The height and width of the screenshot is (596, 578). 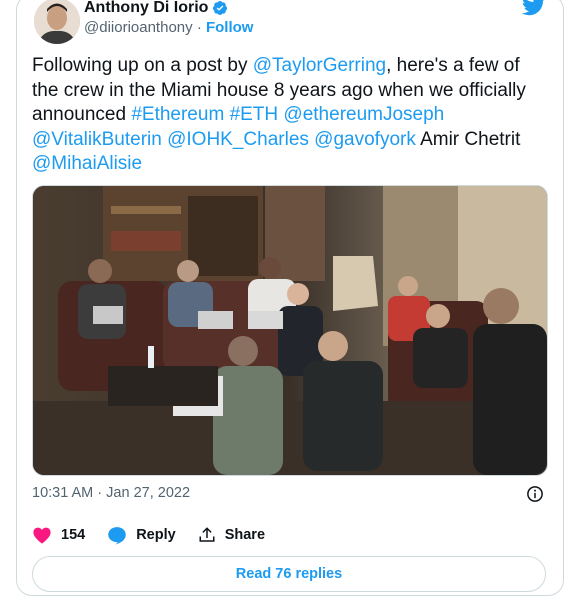 I want to click on like-count: 154, so click(x=73, y=535).